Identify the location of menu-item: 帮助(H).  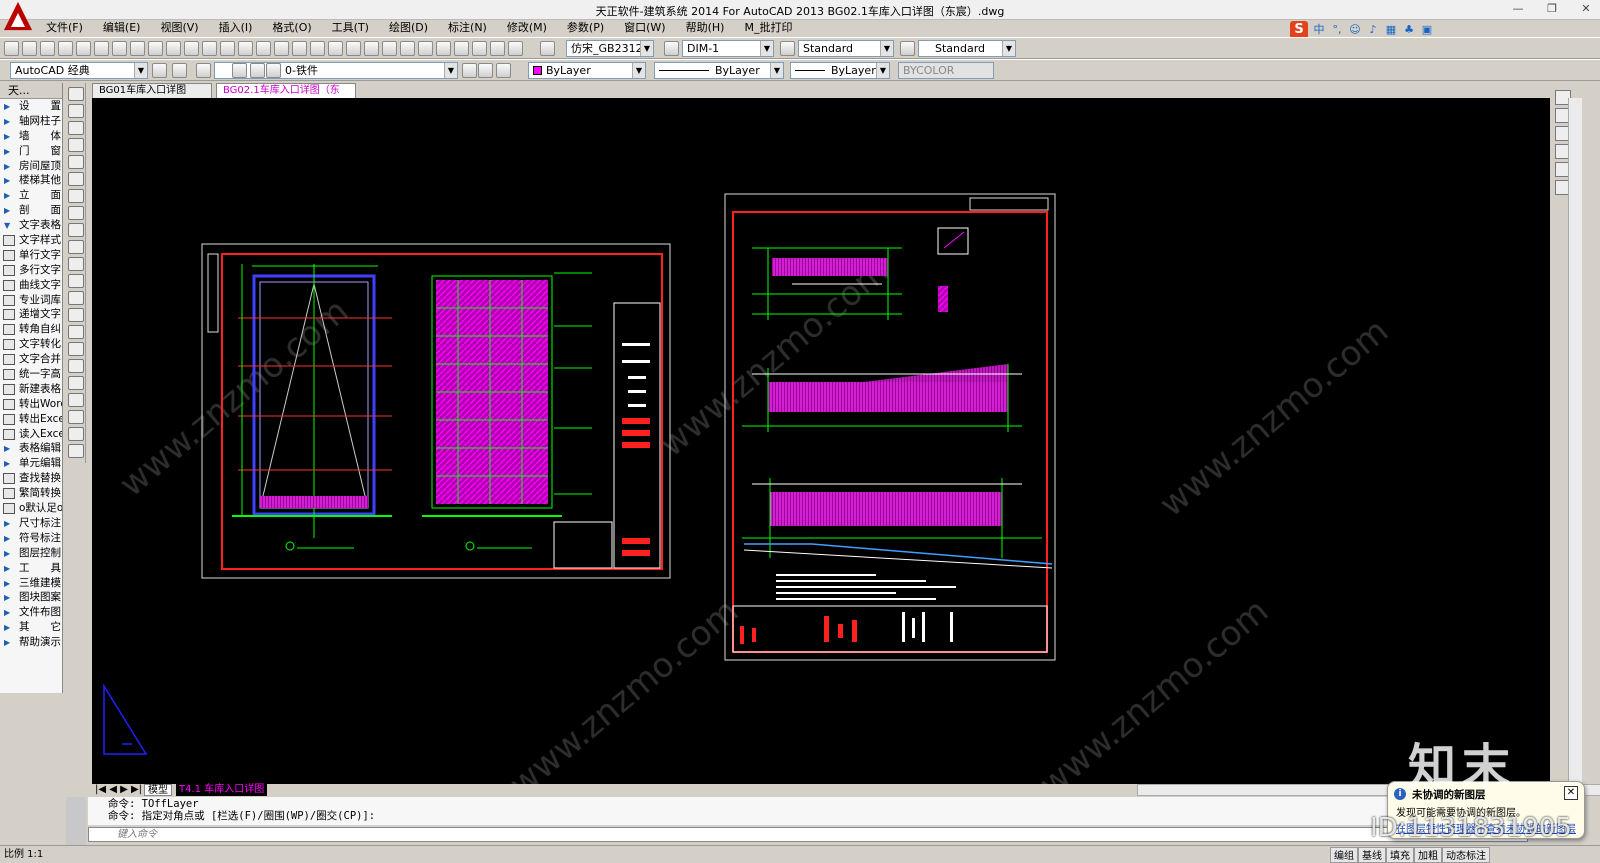
(705, 28).